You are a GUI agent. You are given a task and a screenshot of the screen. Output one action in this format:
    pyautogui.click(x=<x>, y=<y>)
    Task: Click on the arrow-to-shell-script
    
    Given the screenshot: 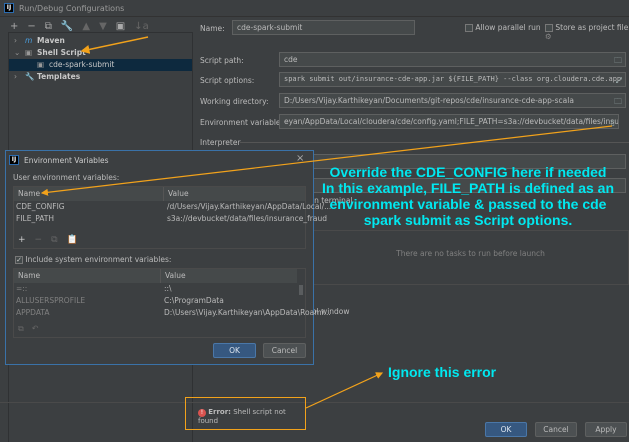 What is the action you would take?
    pyautogui.click(x=114, y=45)
    